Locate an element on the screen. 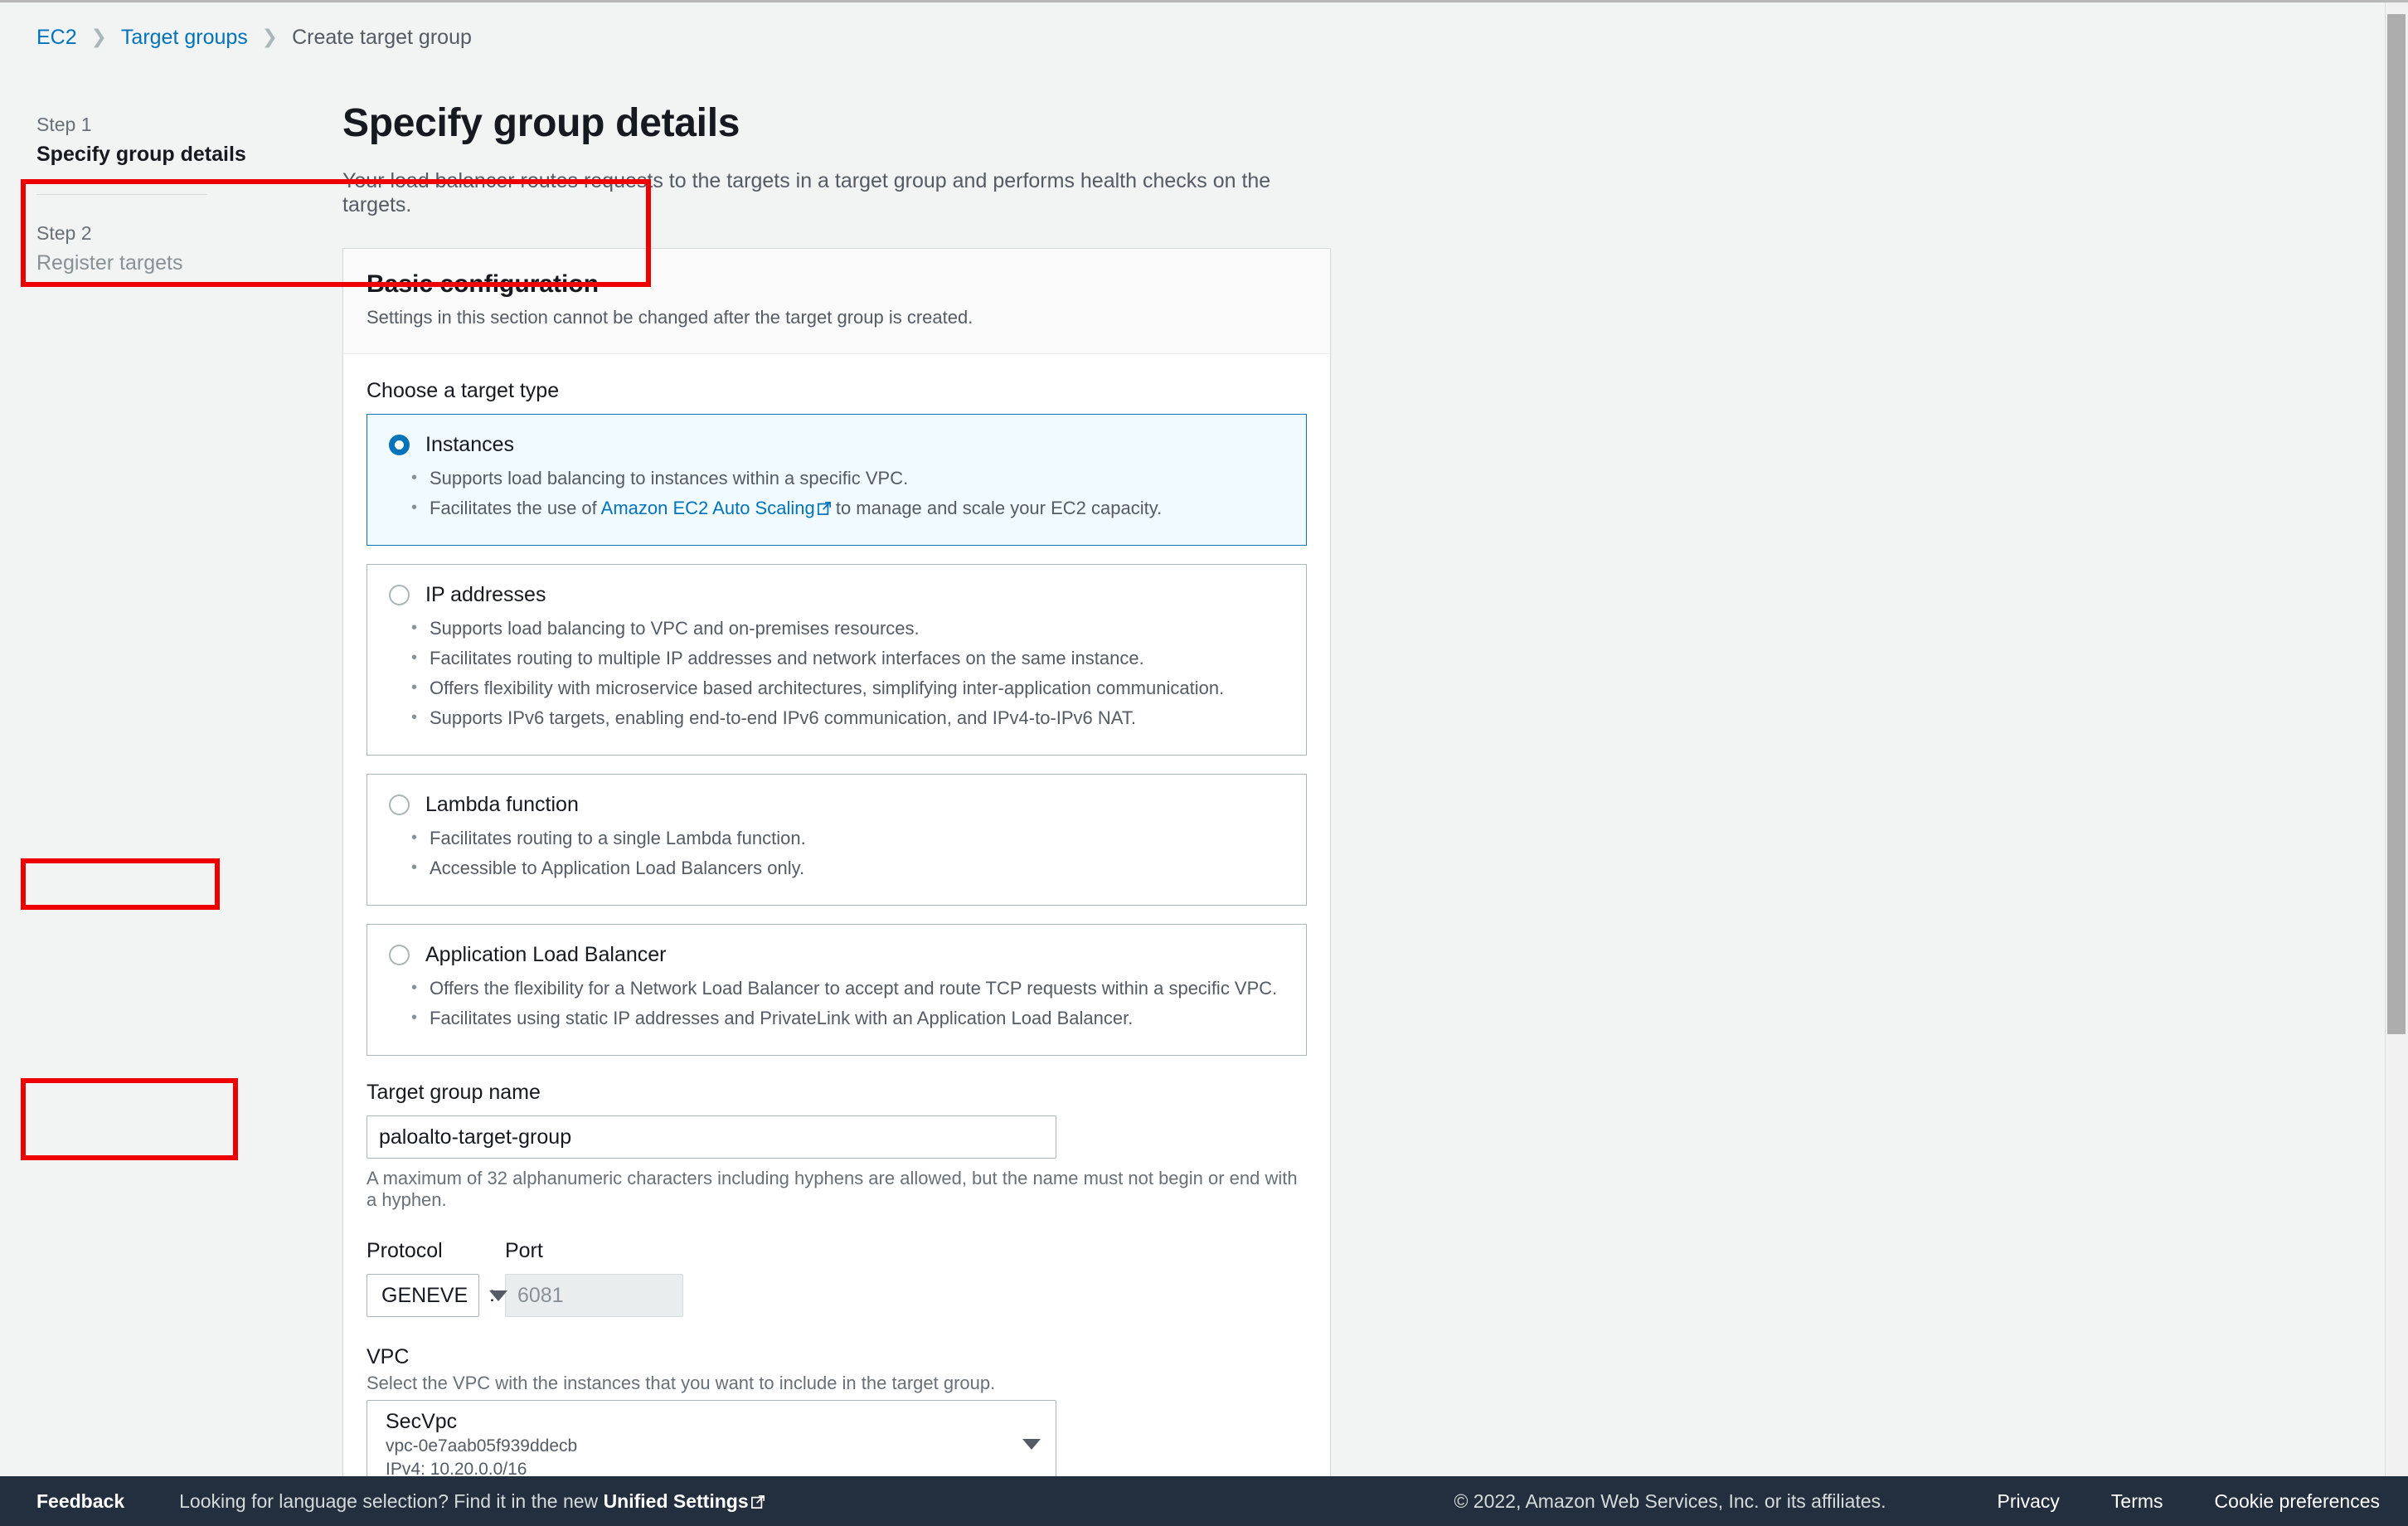  target-type-ip-head: IP addresses is located at coordinates (837, 595).